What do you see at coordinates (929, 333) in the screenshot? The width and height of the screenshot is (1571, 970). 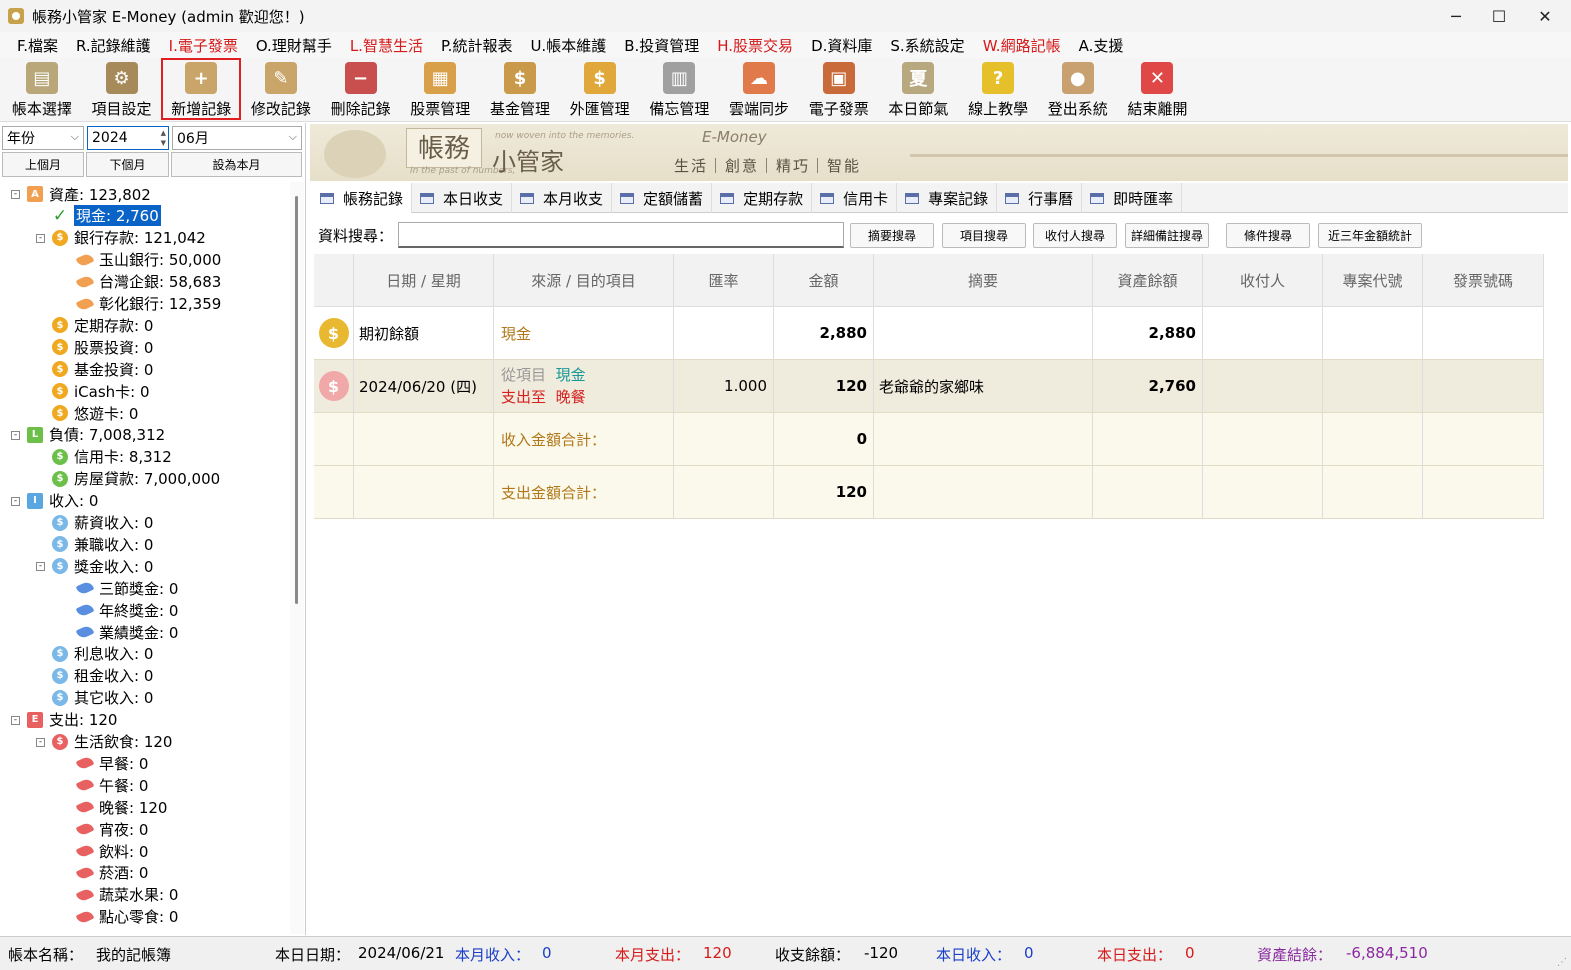 I see `table-row-opening: $ 期初餘額 現金 2,880 2,880` at bounding box center [929, 333].